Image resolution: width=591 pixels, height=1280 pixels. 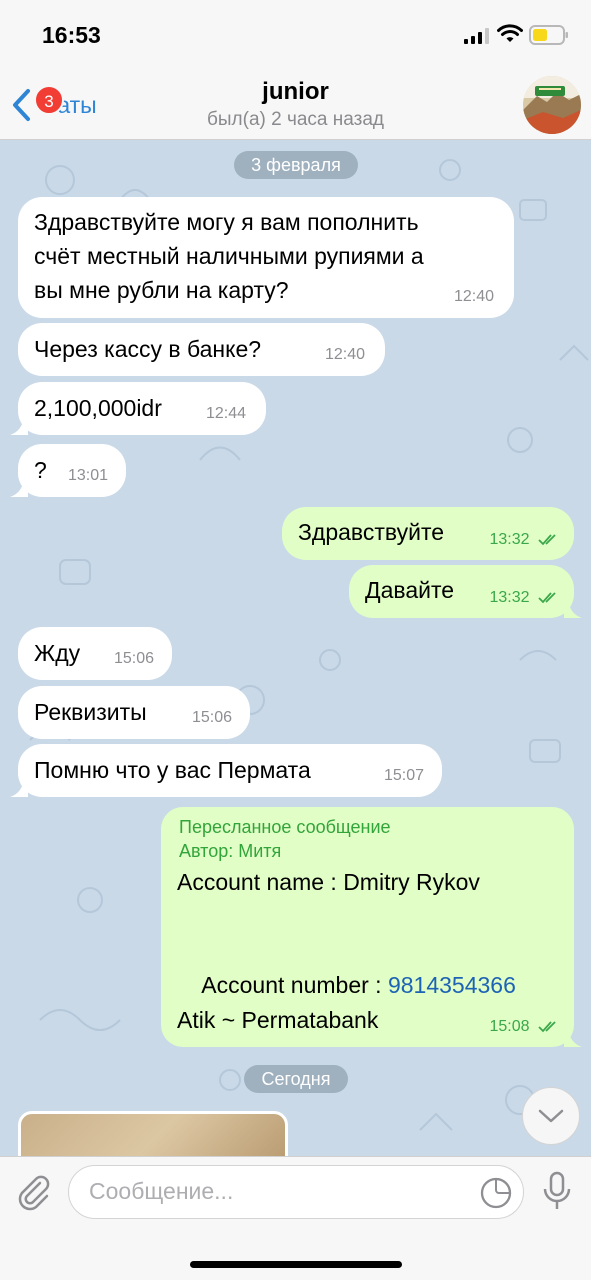 I want to click on outgoing-message: Давайте 13:32, so click(x=465, y=591).